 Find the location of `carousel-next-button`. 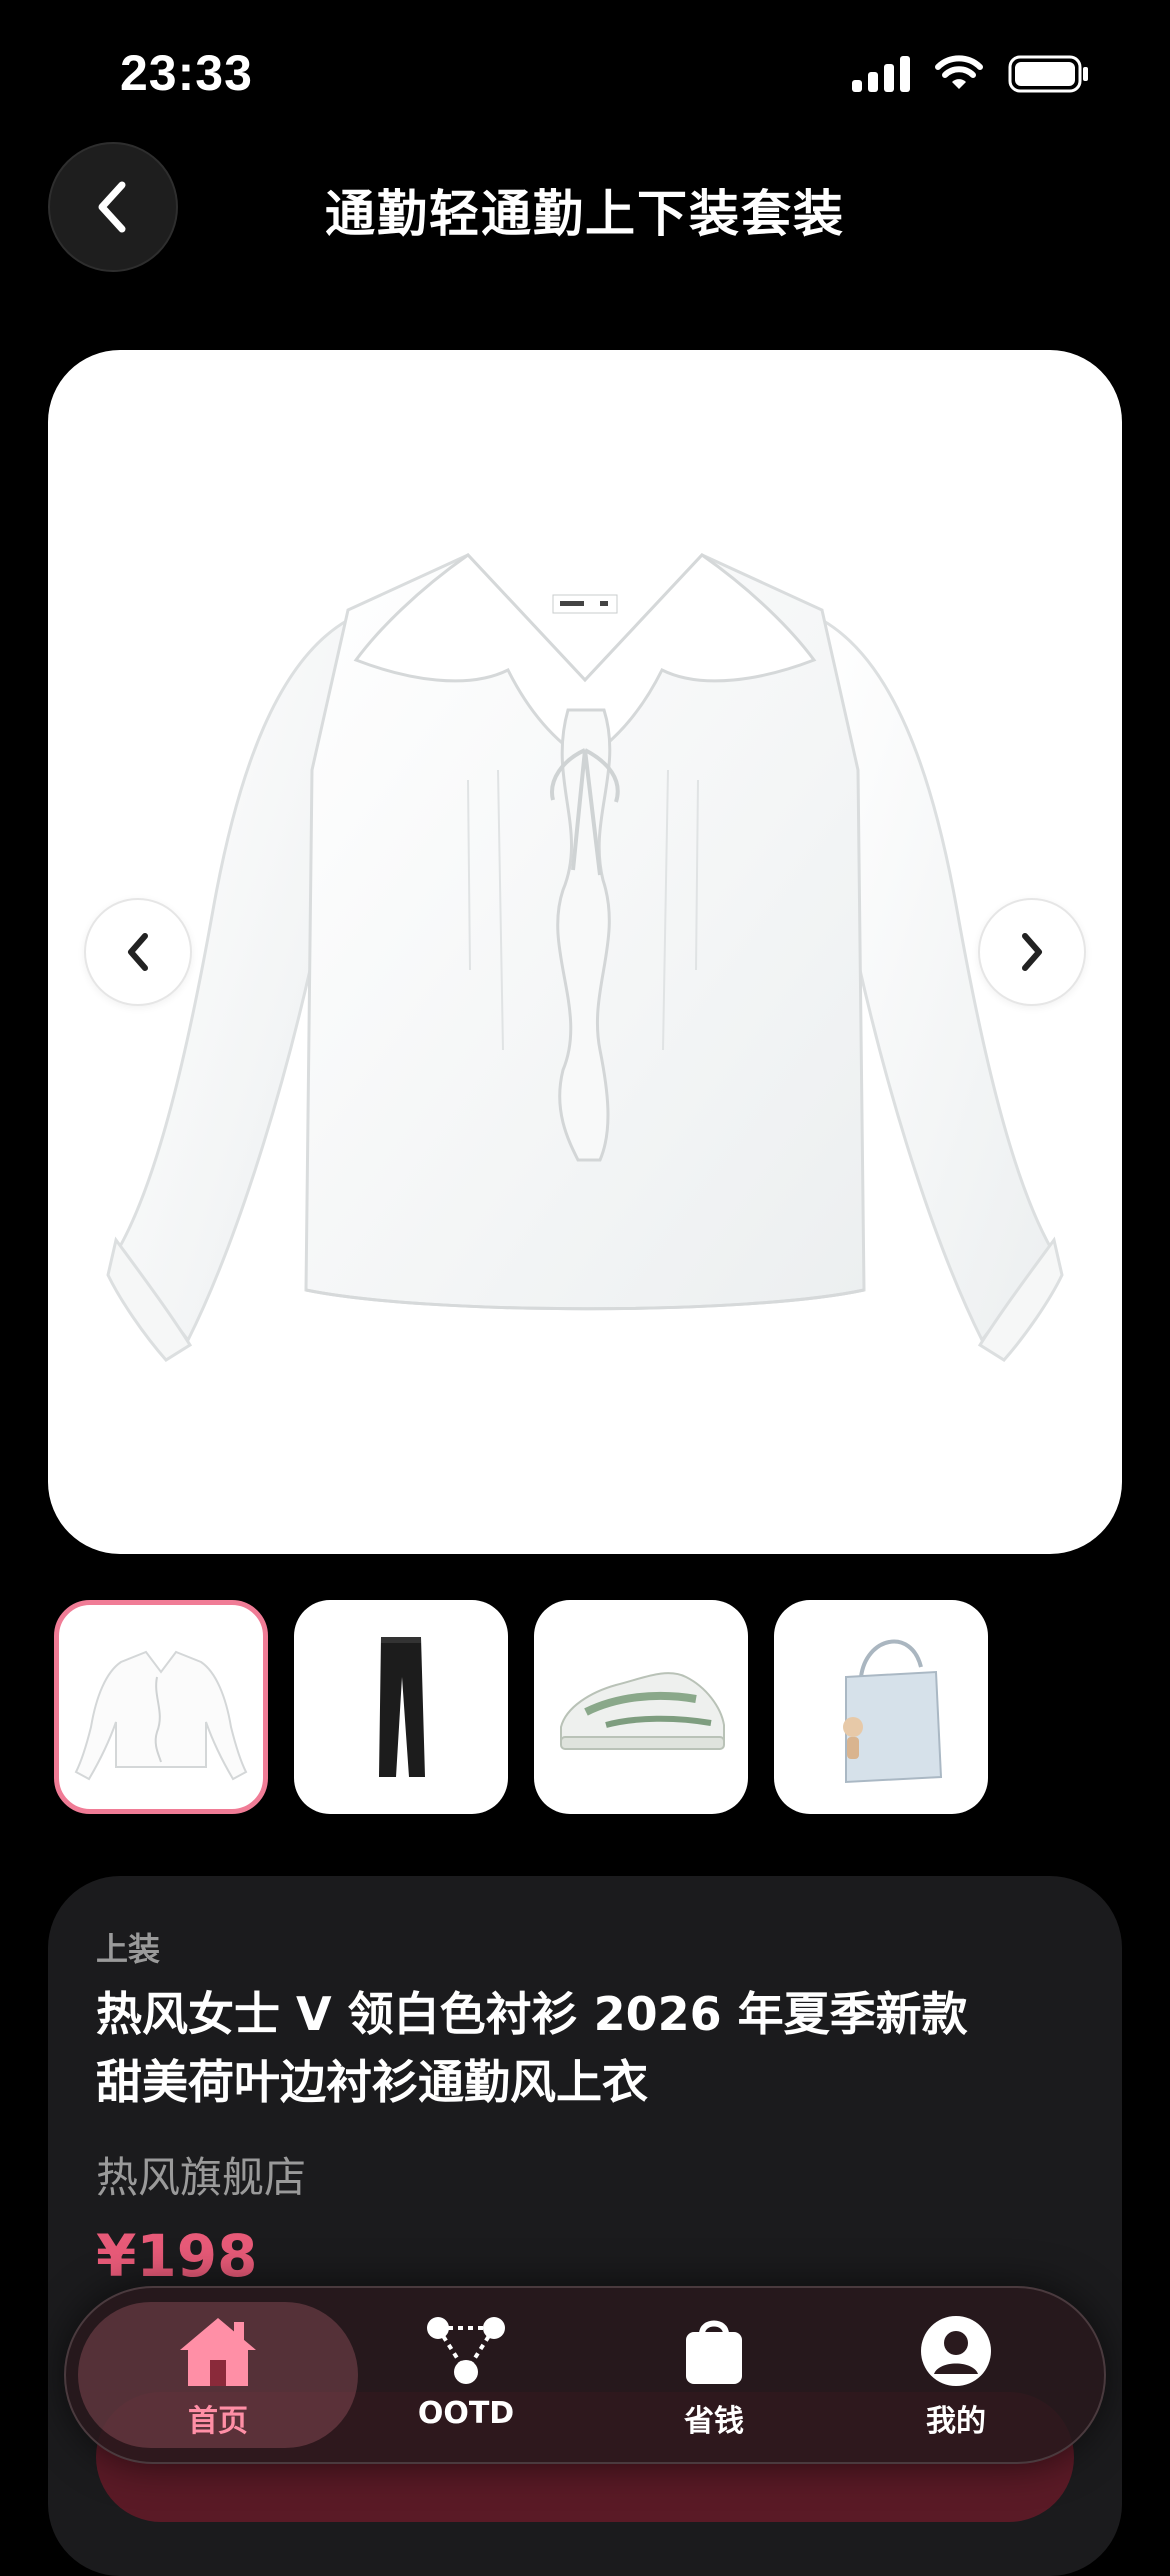

carousel-next-button is located at coordinates (1032, 952).